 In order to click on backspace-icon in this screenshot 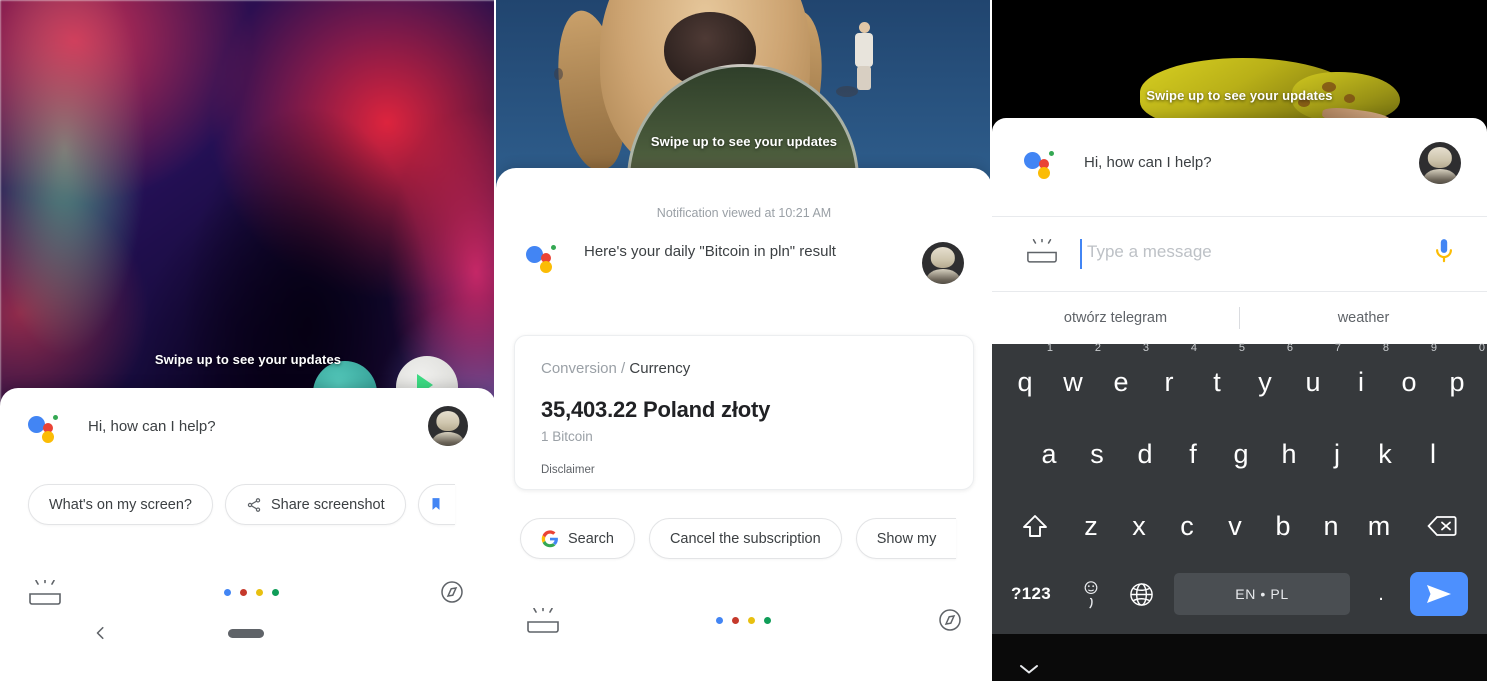, I will do `click(1442, 526)`.